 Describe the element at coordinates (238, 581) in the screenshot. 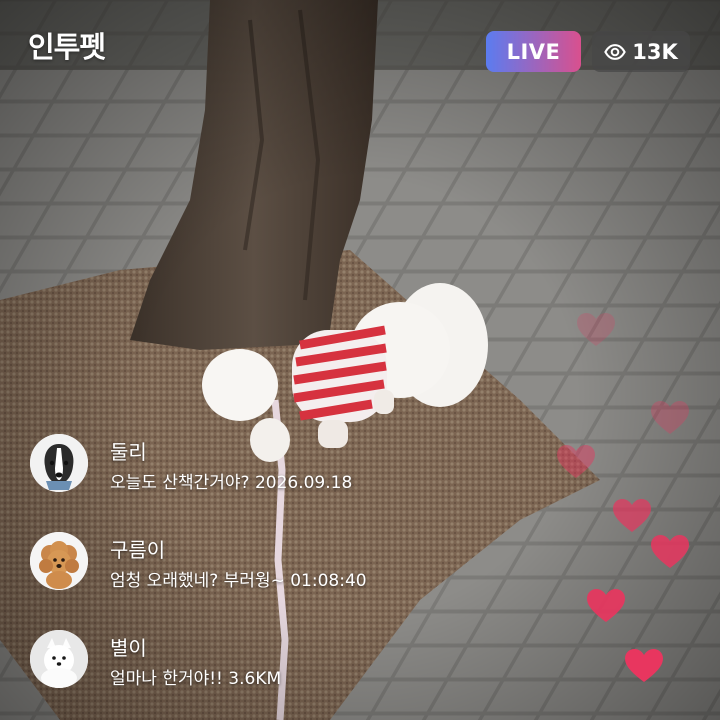

I see `comment-text: 엄청 오래했네? 부러웡~ 01:08:40` at that location.